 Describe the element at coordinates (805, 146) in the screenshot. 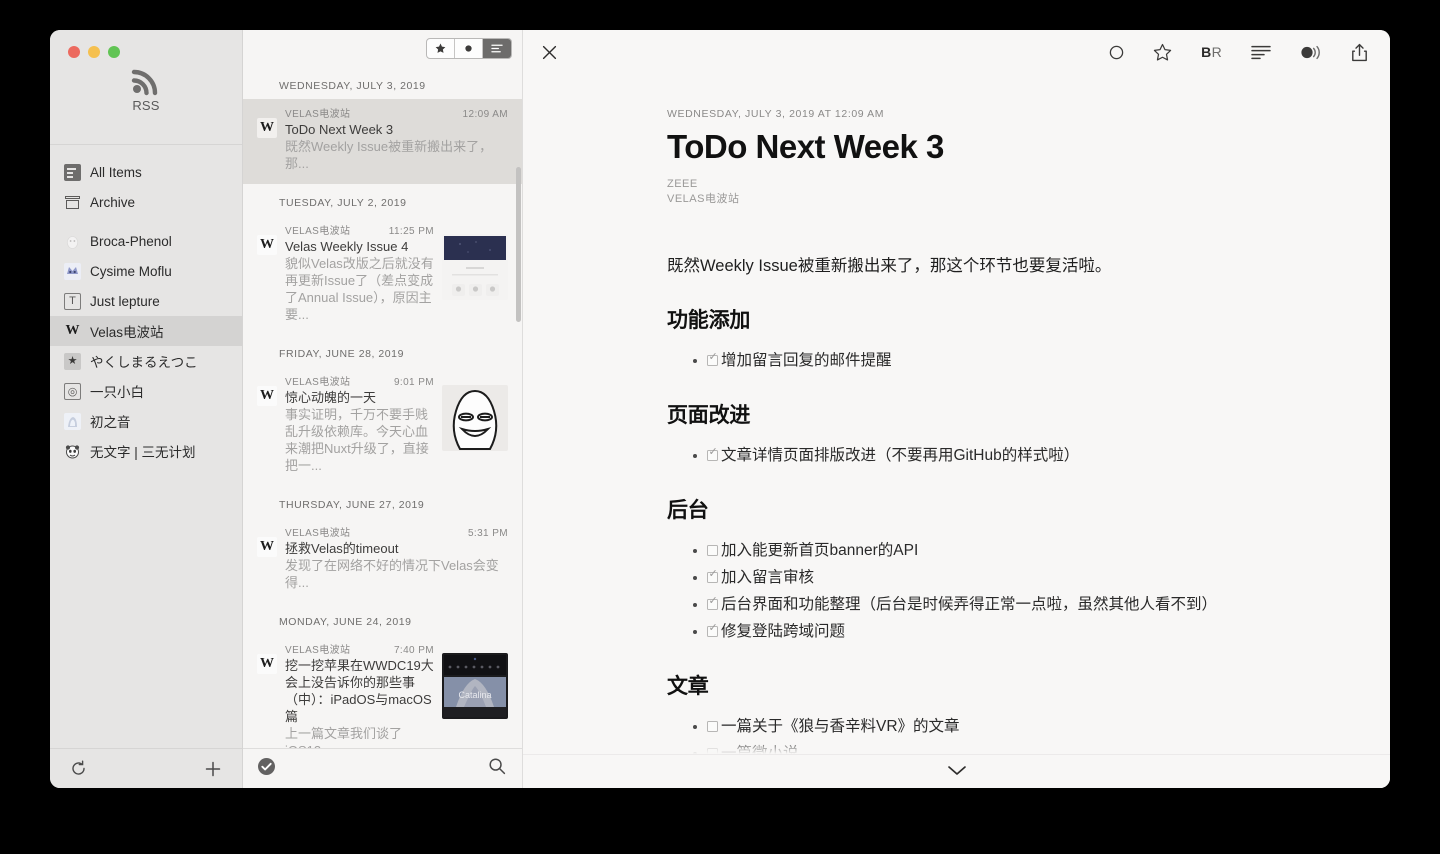

I see `article-title: ToDo Next Week 3` at that location.